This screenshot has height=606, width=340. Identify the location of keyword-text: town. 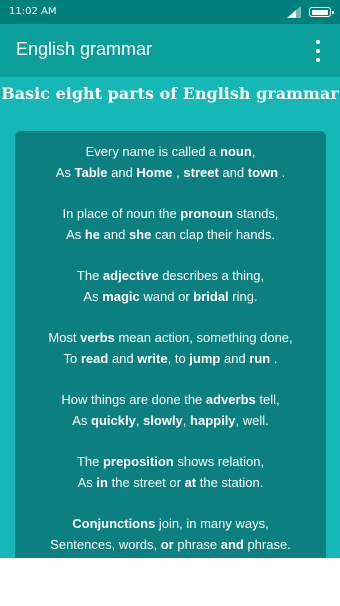
(263, 172).